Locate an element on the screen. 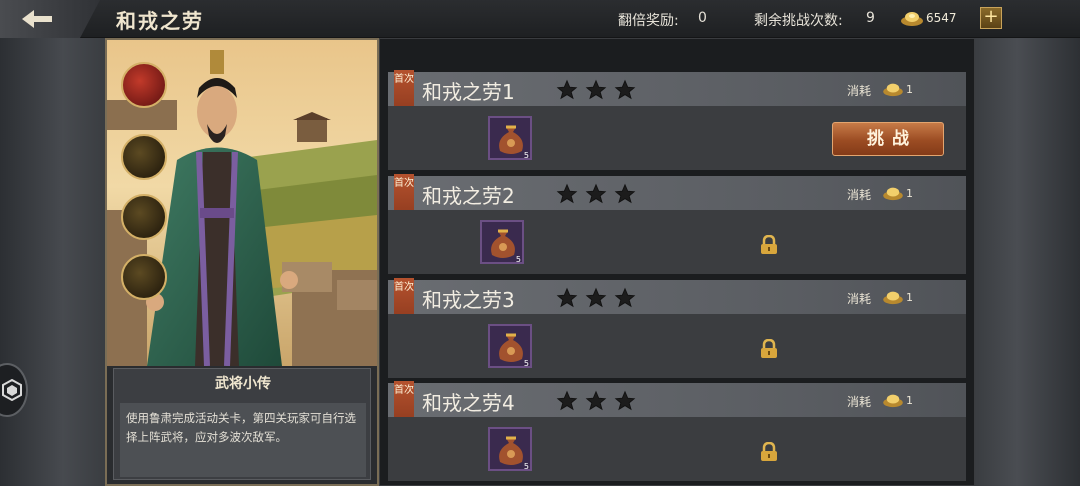 The image size is (1080, 486). double-reward-value: 0 is located at coordinates (702, 18).